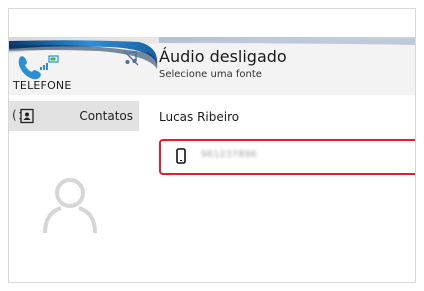 This screenshot has width=424, height=291. I want to click on tab-contacts-label: Contatos, so click(106, 116).